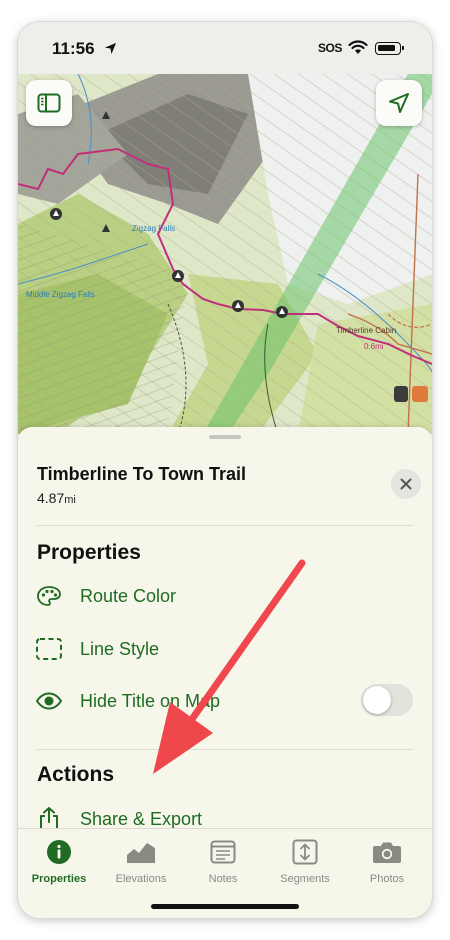 This screenshot has width=450, height=940. I want to click on line-style-row: Line Style, so click(227, 649).